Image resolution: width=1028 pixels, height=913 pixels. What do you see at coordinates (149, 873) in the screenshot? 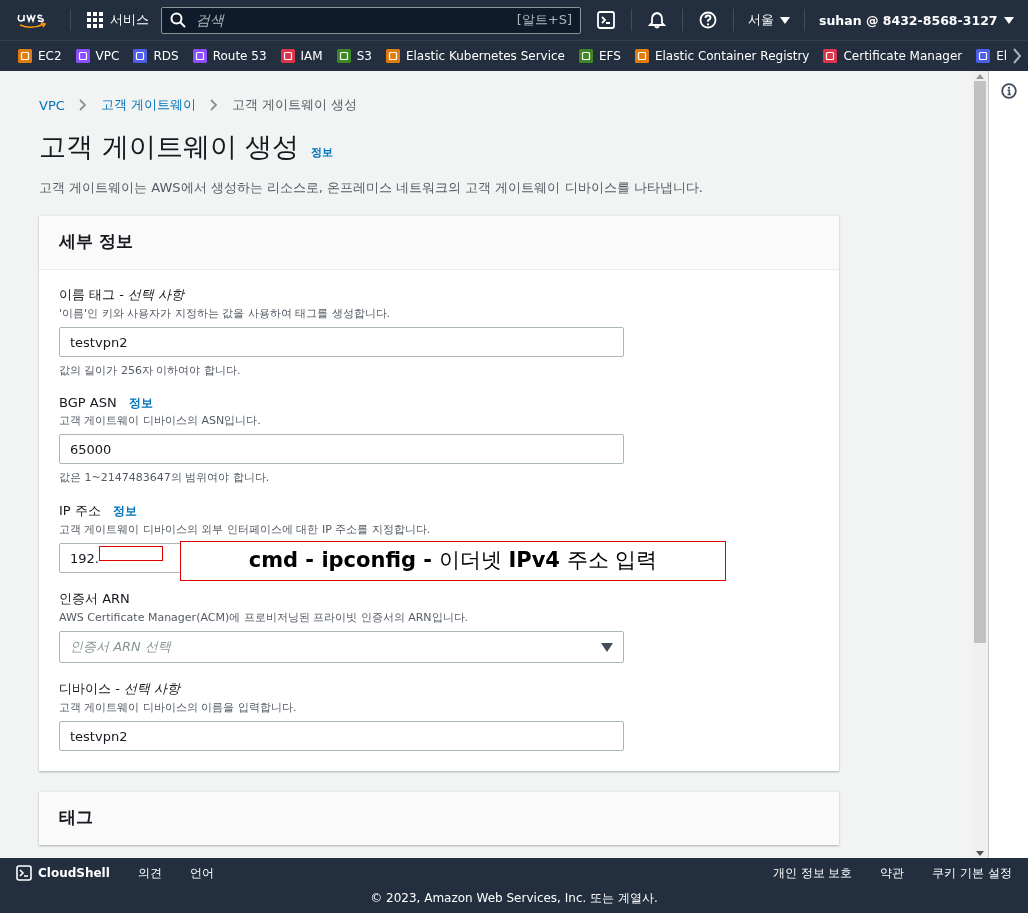
I see `footer-link: 의견` at bounding box center [149, 873].